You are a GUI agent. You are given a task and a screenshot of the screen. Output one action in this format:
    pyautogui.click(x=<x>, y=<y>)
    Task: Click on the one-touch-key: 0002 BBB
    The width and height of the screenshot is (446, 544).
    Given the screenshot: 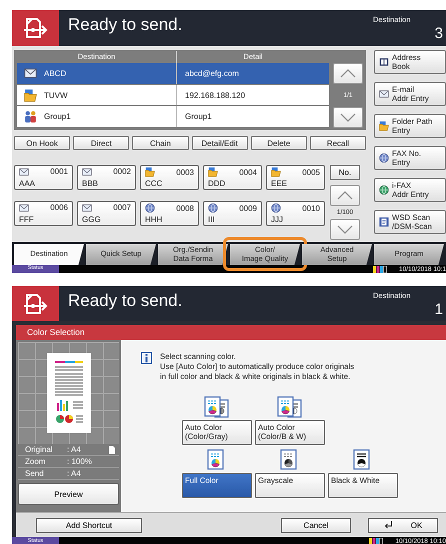 What is the action you would take?
    pyautogui.click(x=106, y=177)
    